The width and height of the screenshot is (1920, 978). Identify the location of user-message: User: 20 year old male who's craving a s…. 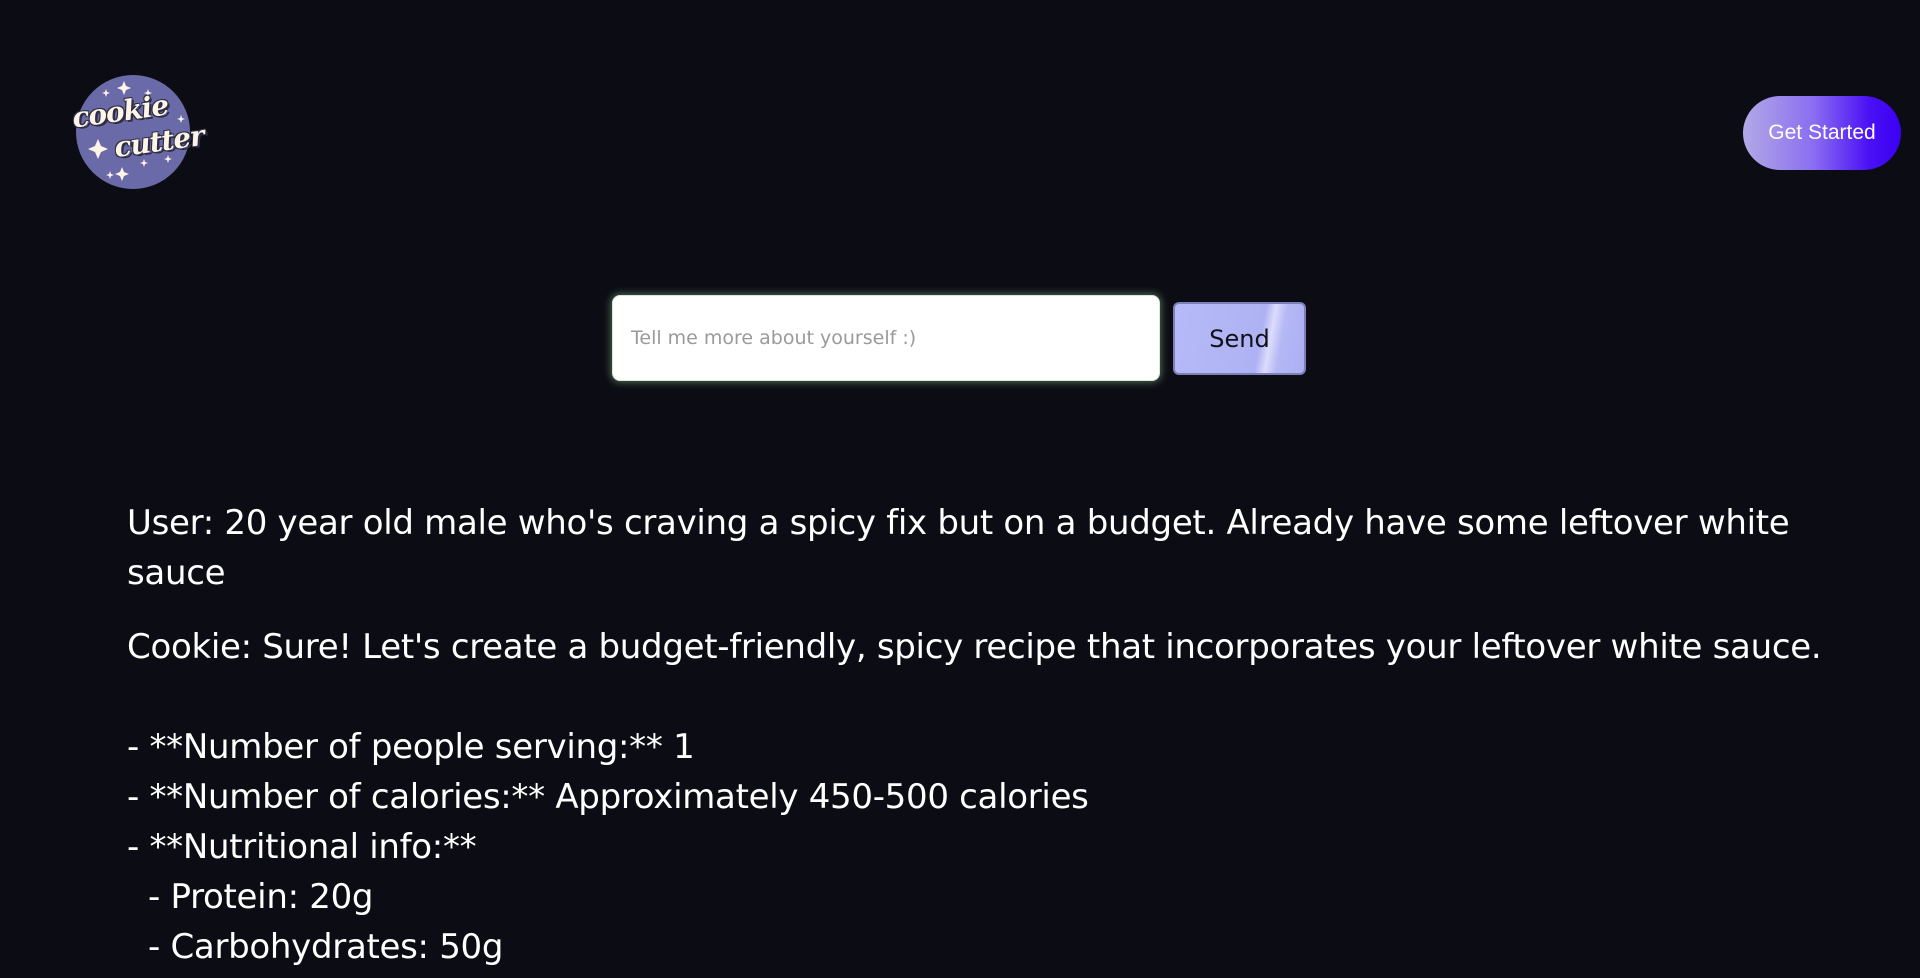
(963, 548).